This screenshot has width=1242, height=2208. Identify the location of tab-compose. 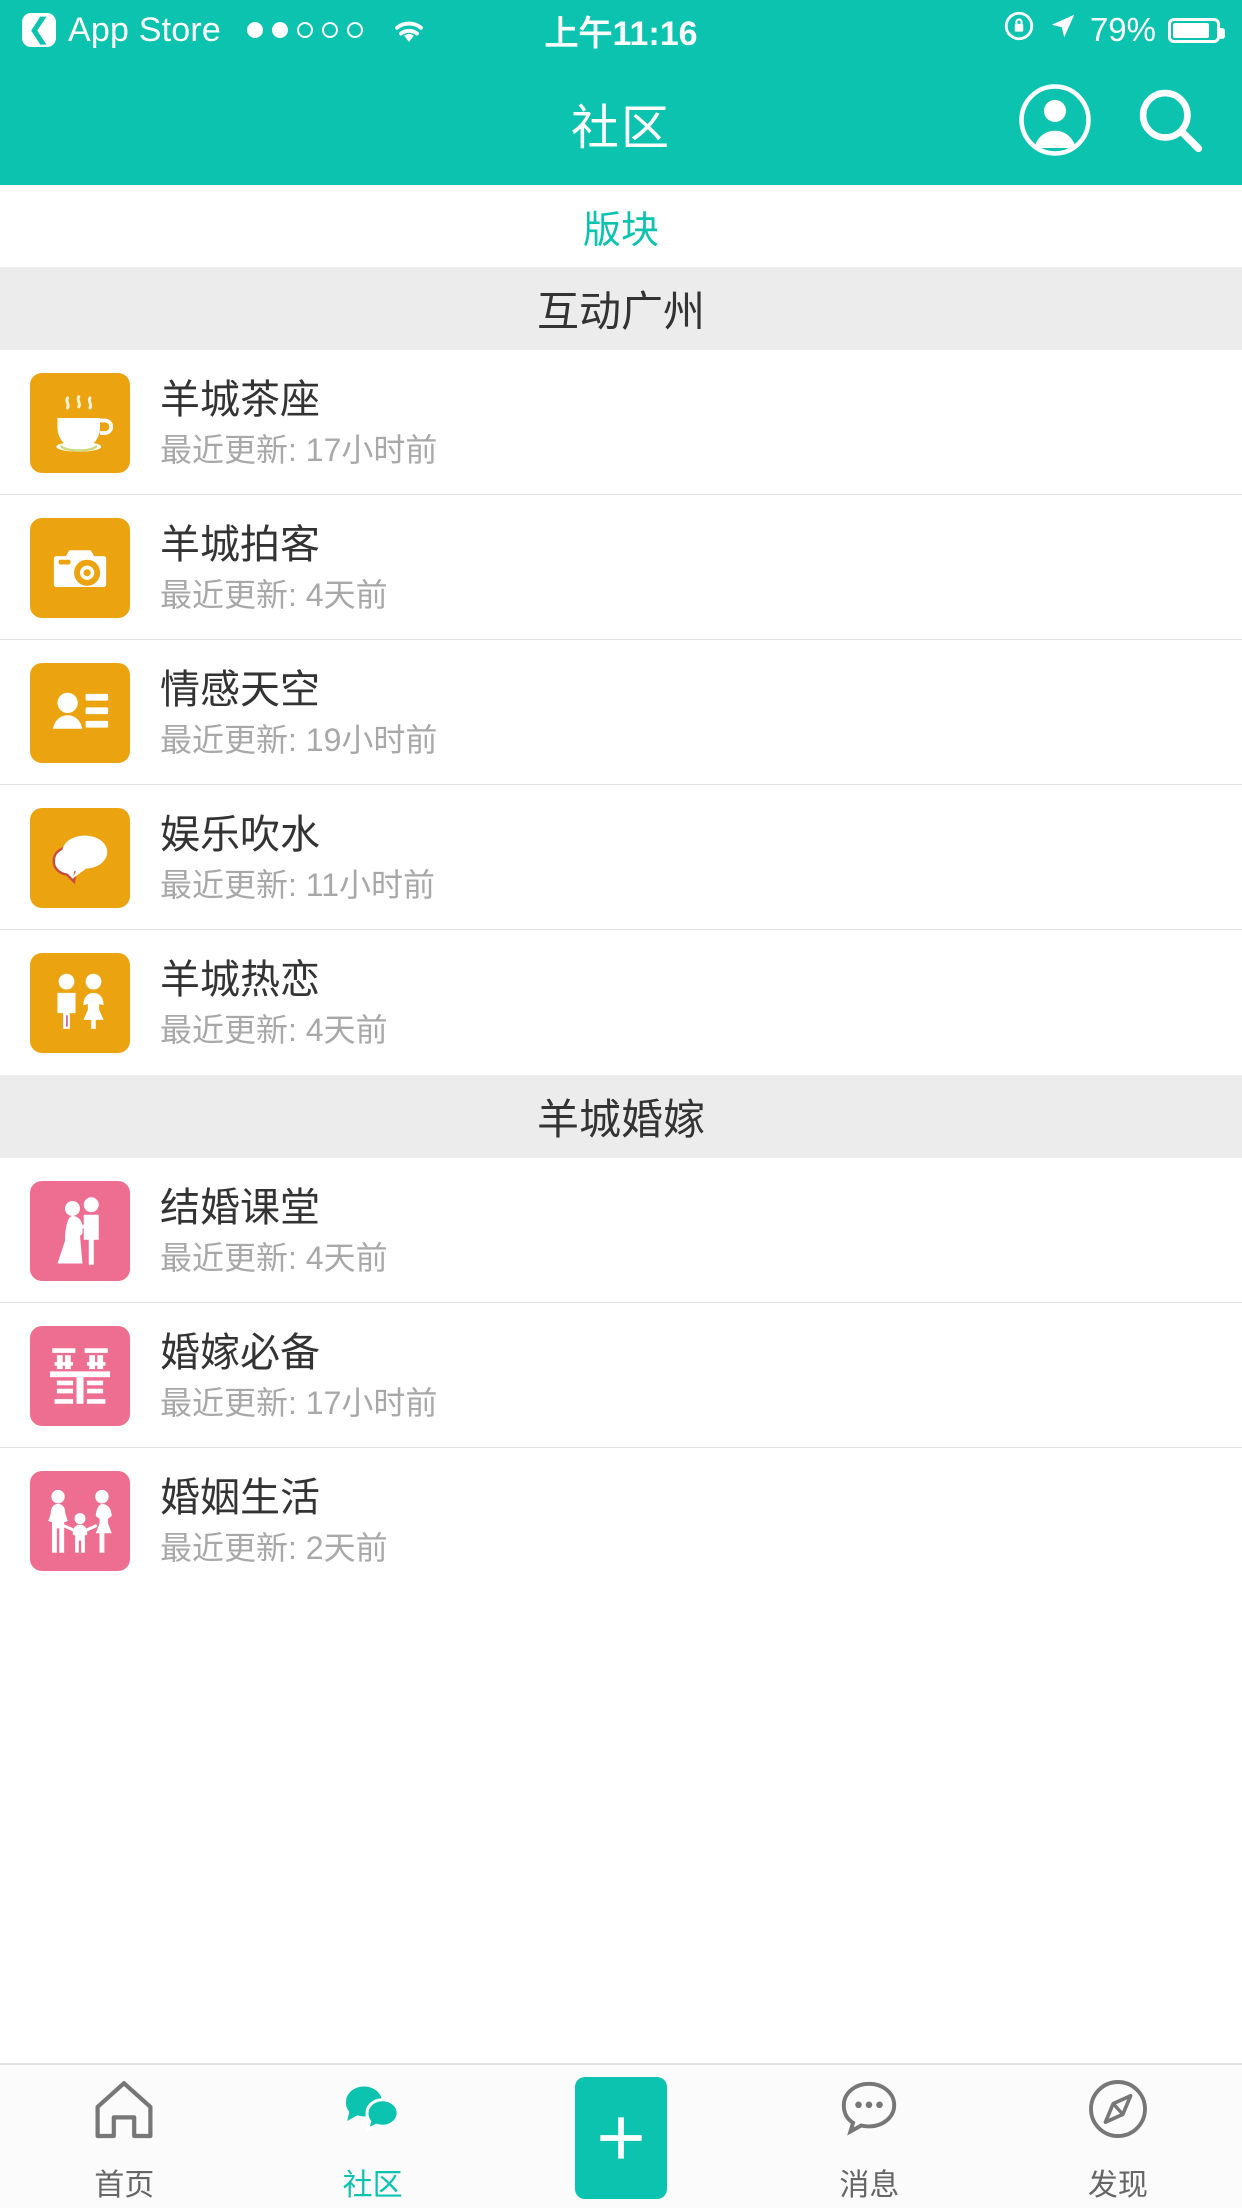
(621, 2136).